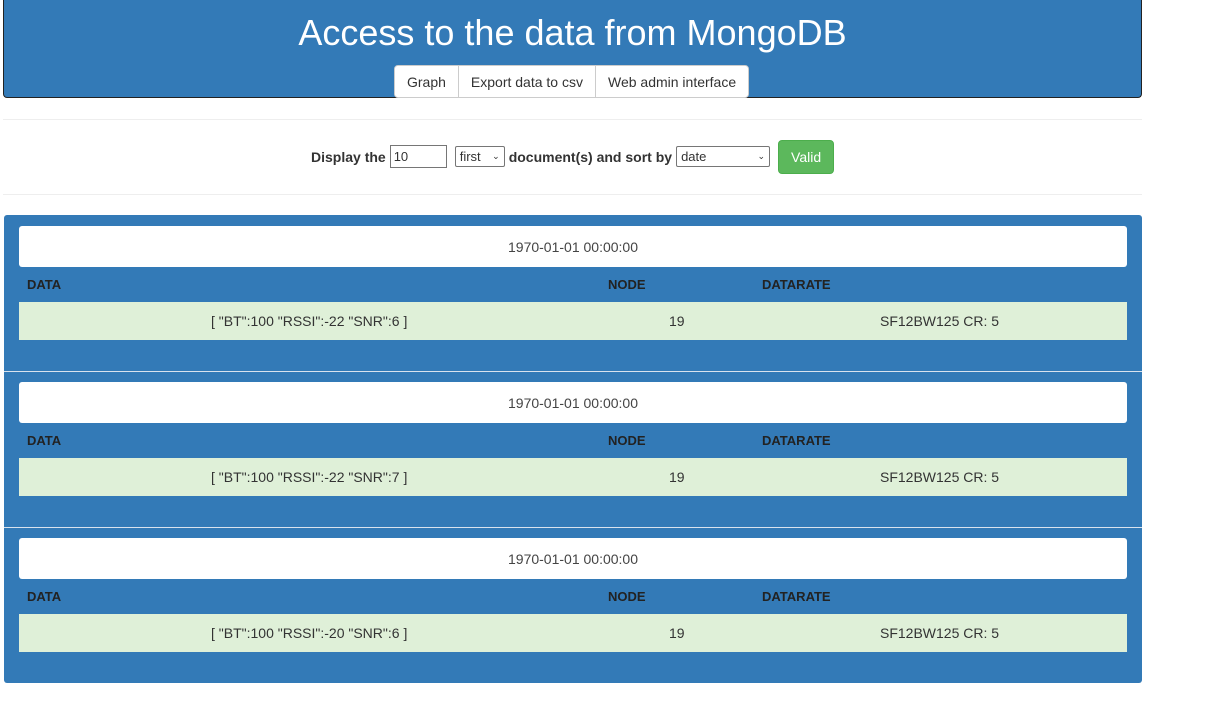 The image size is (1206, 722). I want to click on display-the-label: Display the, so click(348, 156).